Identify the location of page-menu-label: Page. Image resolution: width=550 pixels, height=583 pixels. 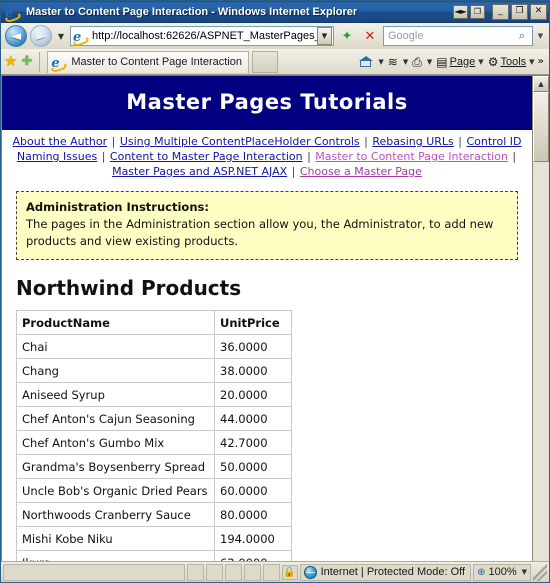
(462, 61).